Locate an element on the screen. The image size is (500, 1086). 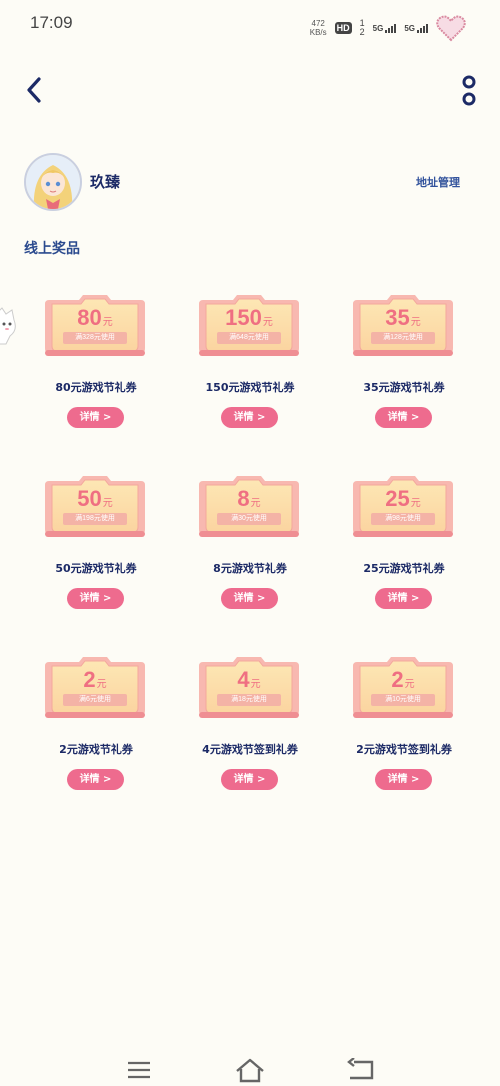
sim-bottom: 2 is located at coordinates (362, 32).